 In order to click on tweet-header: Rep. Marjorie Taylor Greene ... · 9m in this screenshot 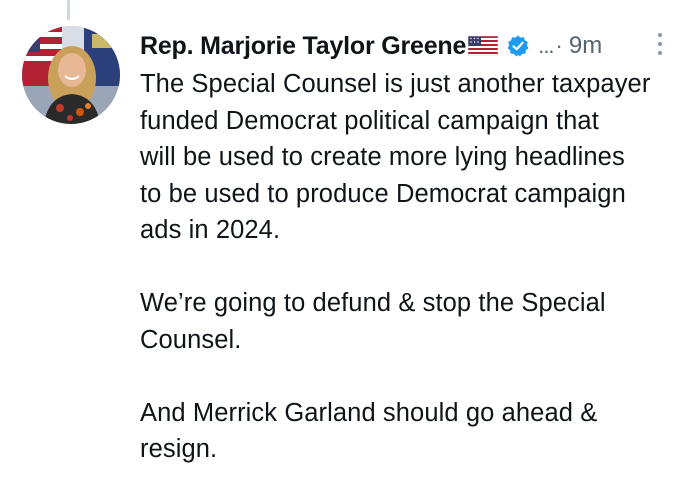, I will do `click(410, 46)`.